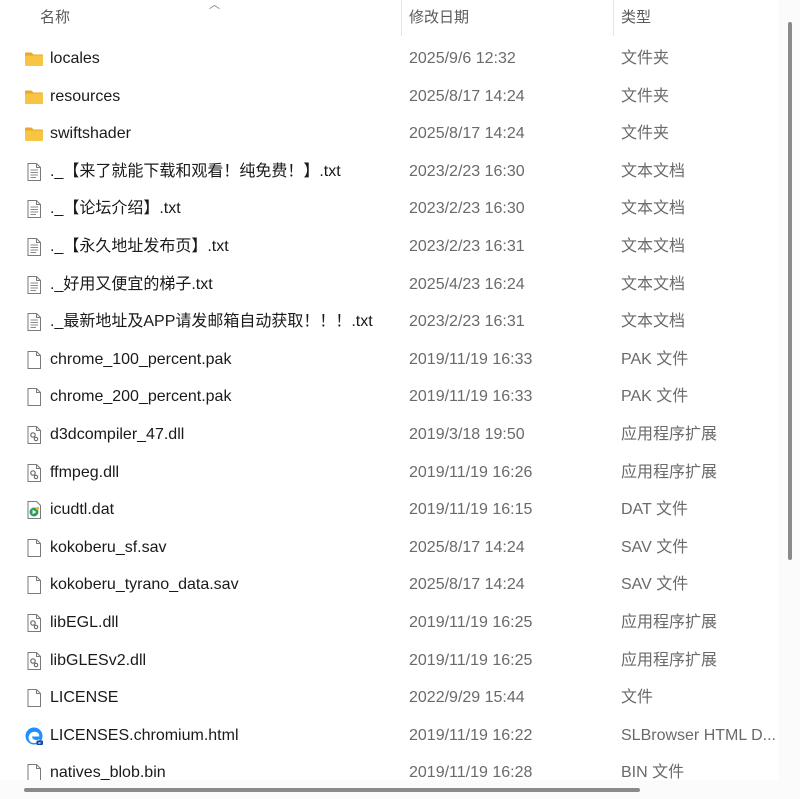 Image resolution: width=800 pixels, height=799 pixels. Describe the element at coordinates (34, 736) in the screenshot. I see `browser-html-icon: ai` at that location.